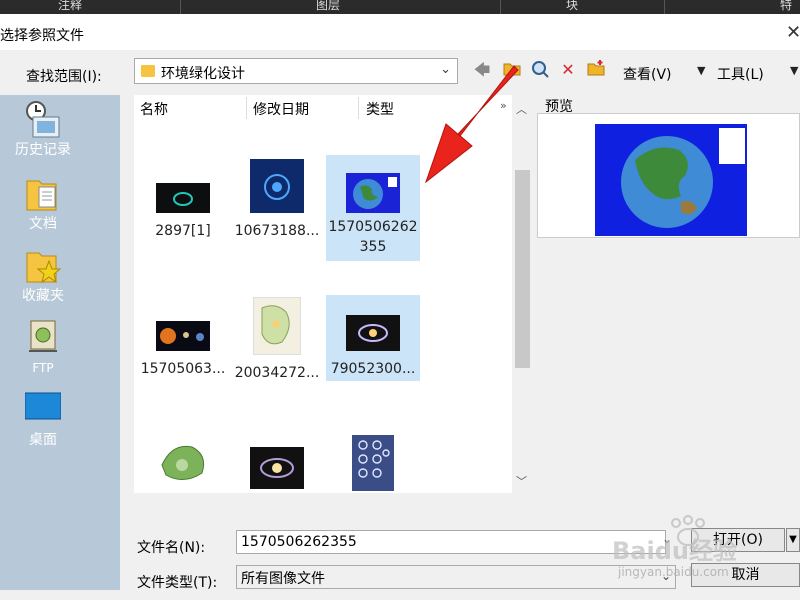 This screenshot has height=600, width=800. What do you see at coordinates (596, 70) in the screenshot?
I see `new-folder-icon` at bounding box center [596, 70].